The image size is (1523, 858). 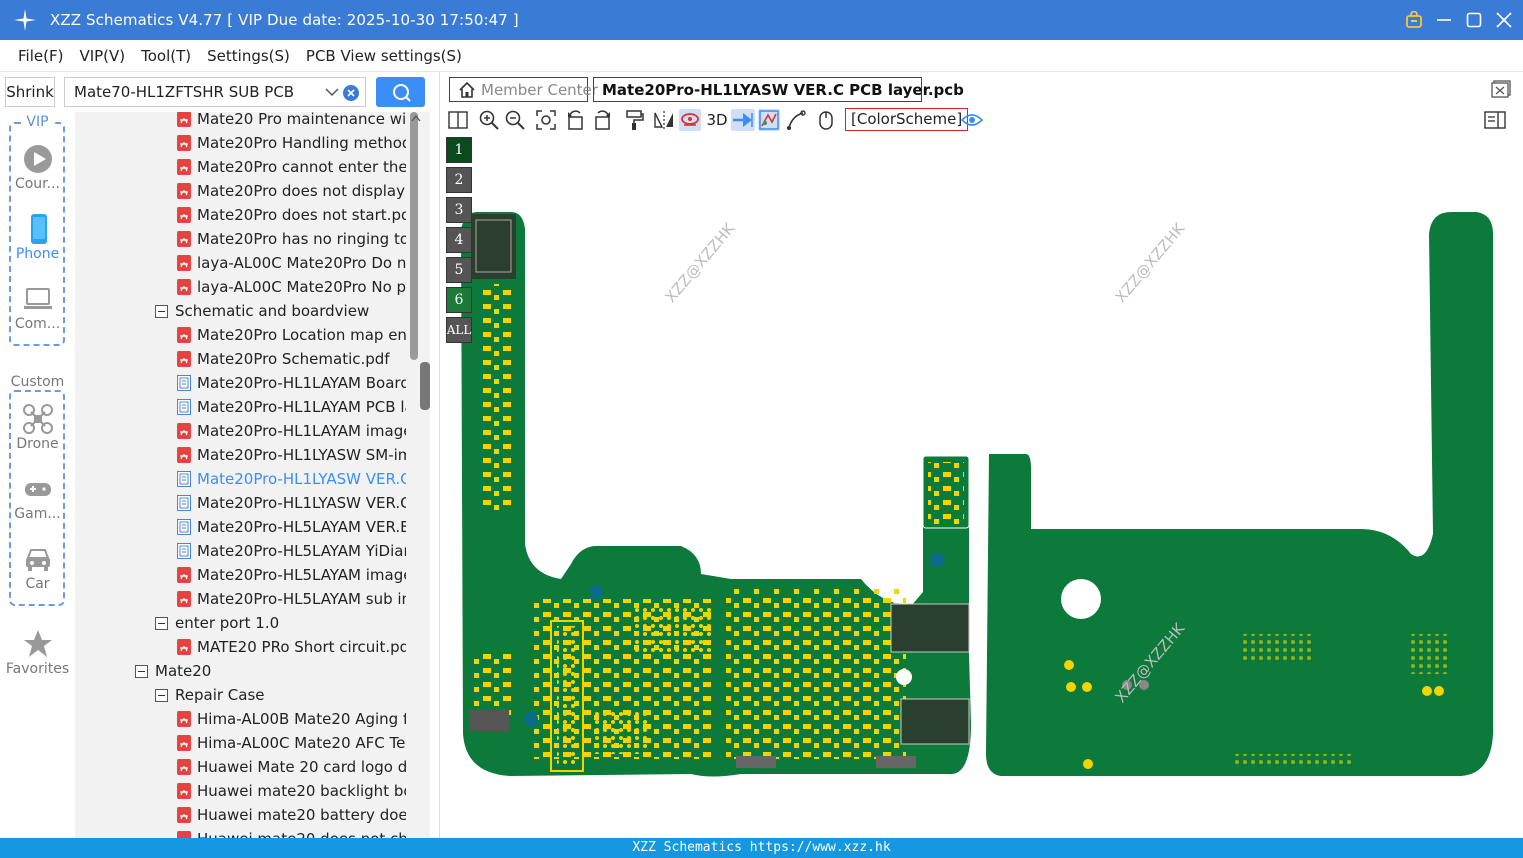 I want to click on tree-file: Mate20Pro-HL1LYASW VER.C P, so click(x=291, y=479).